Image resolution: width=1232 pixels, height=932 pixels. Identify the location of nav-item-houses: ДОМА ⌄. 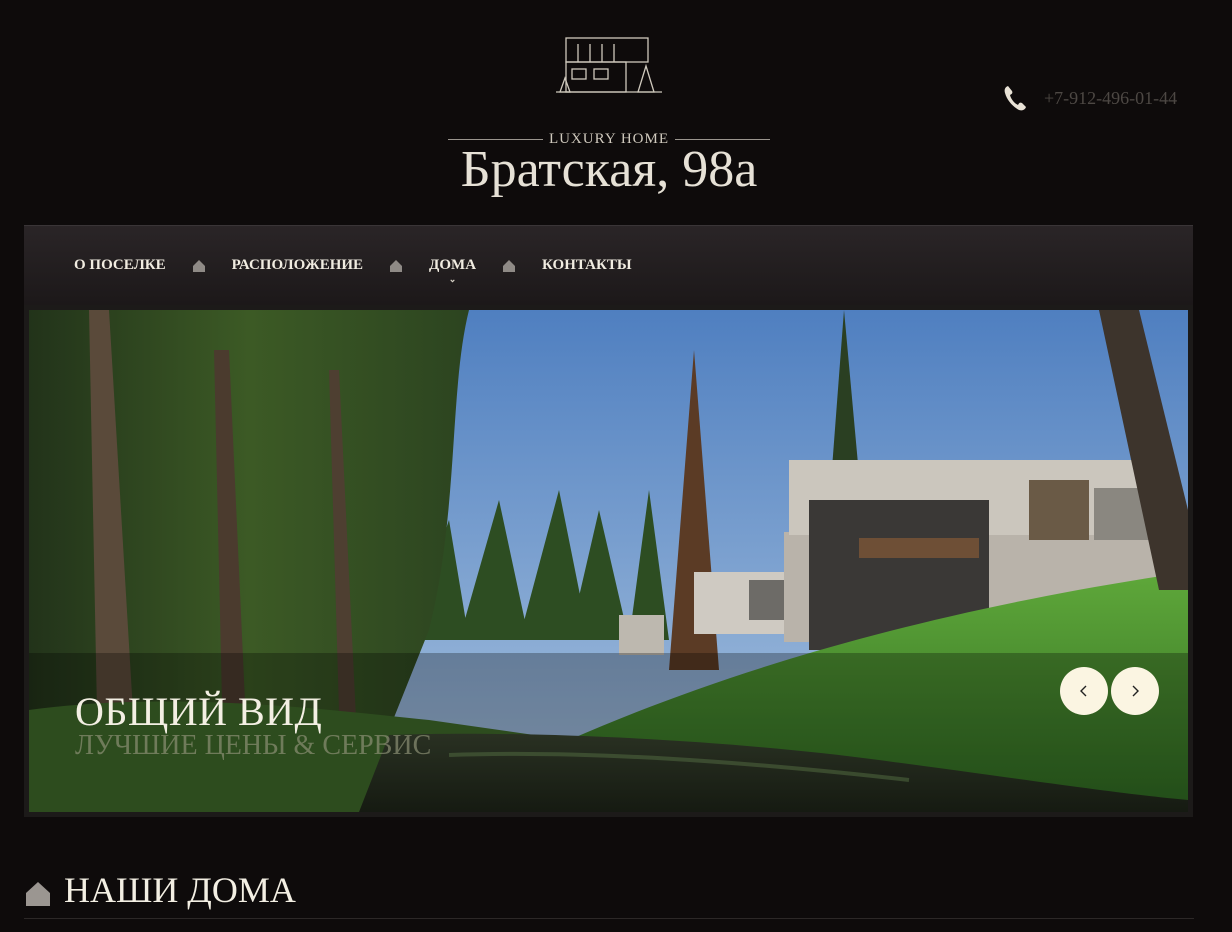
(453, 270).